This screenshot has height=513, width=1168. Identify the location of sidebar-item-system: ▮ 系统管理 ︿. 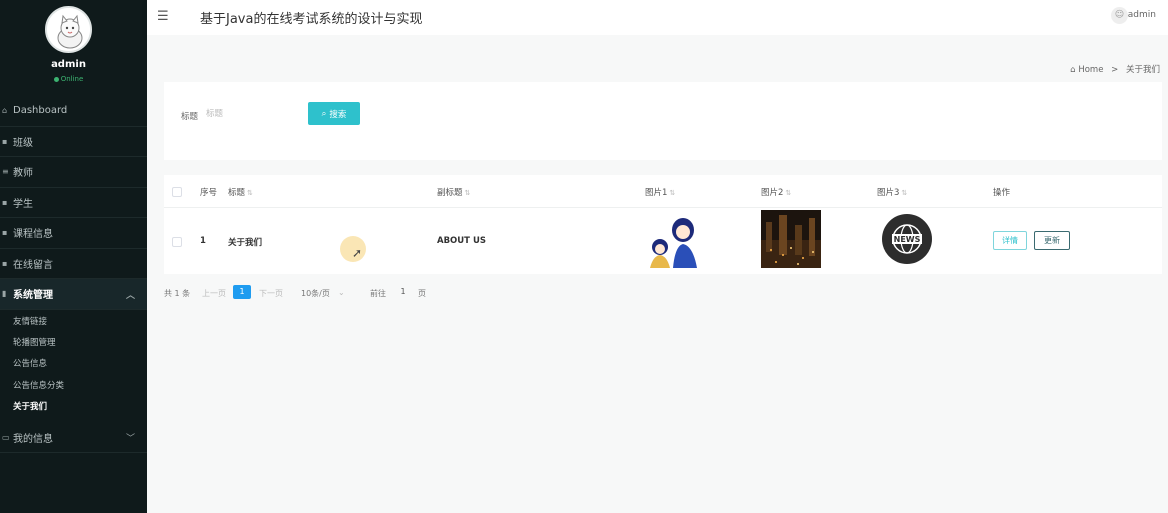
(73, 294).